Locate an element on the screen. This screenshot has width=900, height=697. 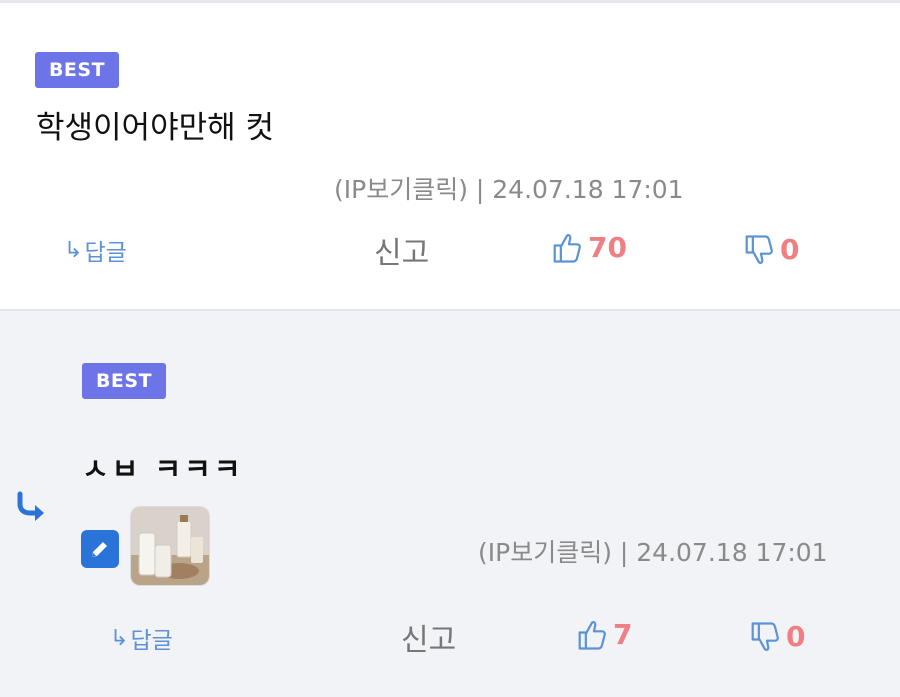
milk-image is located at coordinates (170, 546).